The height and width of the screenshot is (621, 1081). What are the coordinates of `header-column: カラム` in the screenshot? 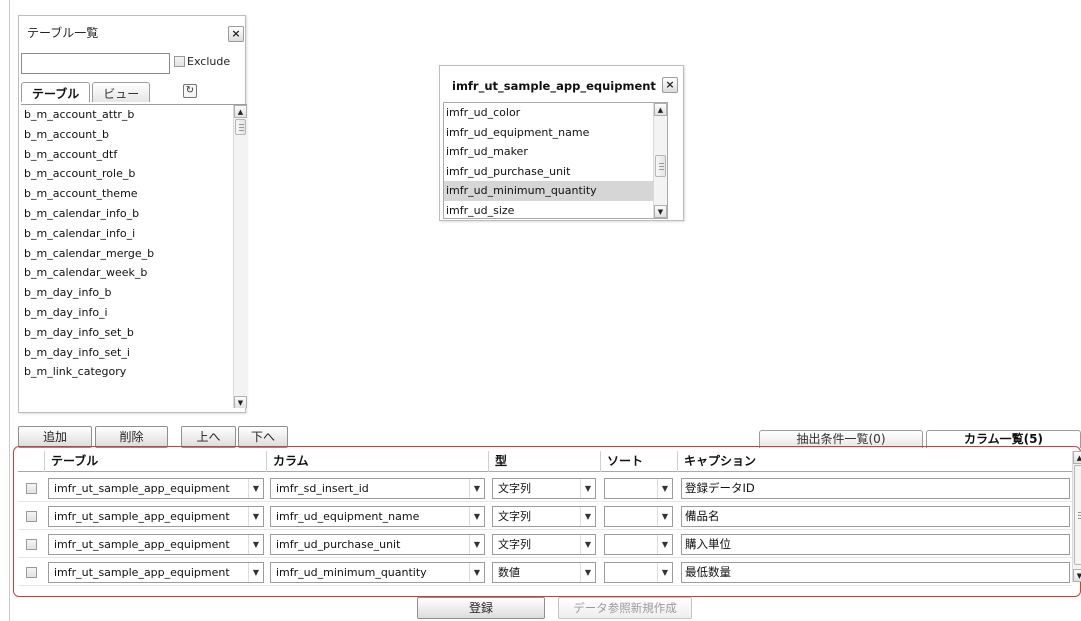 It's located at (377, 461).